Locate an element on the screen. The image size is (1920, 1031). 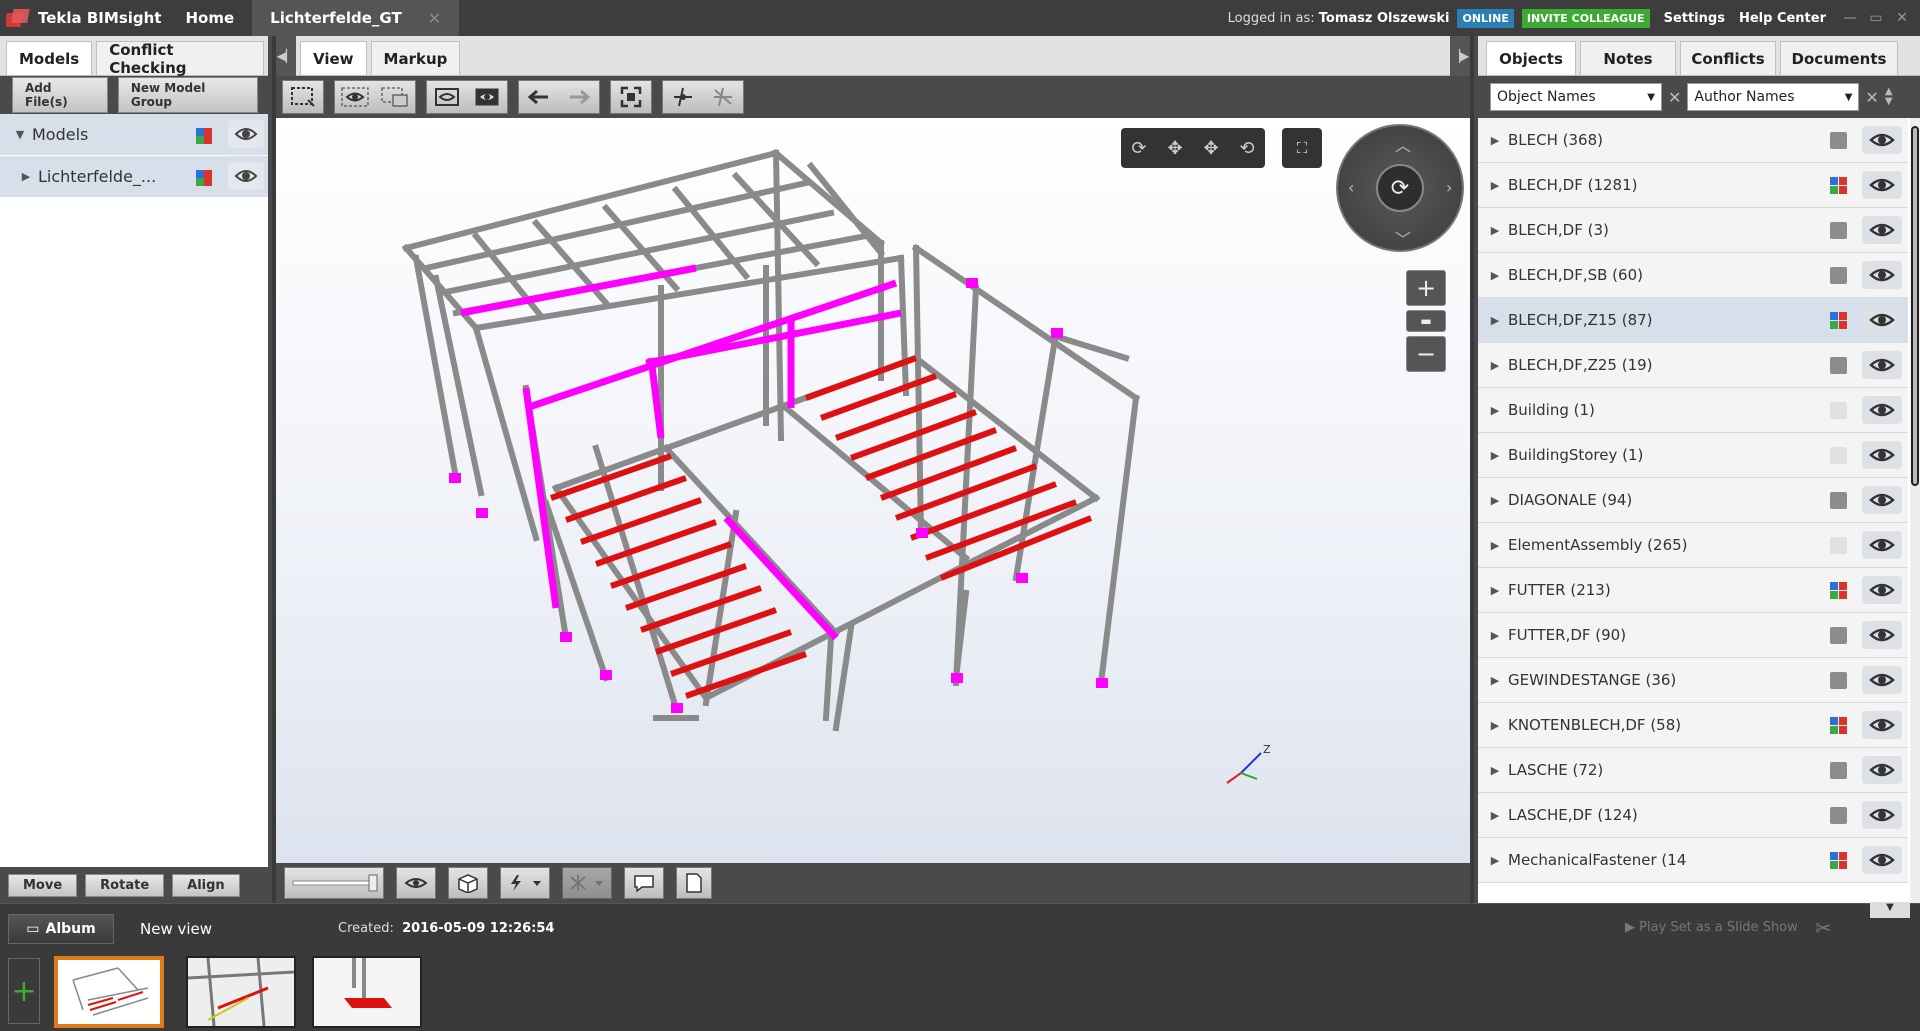
transparency-slider is located at coordinates (334, 883).